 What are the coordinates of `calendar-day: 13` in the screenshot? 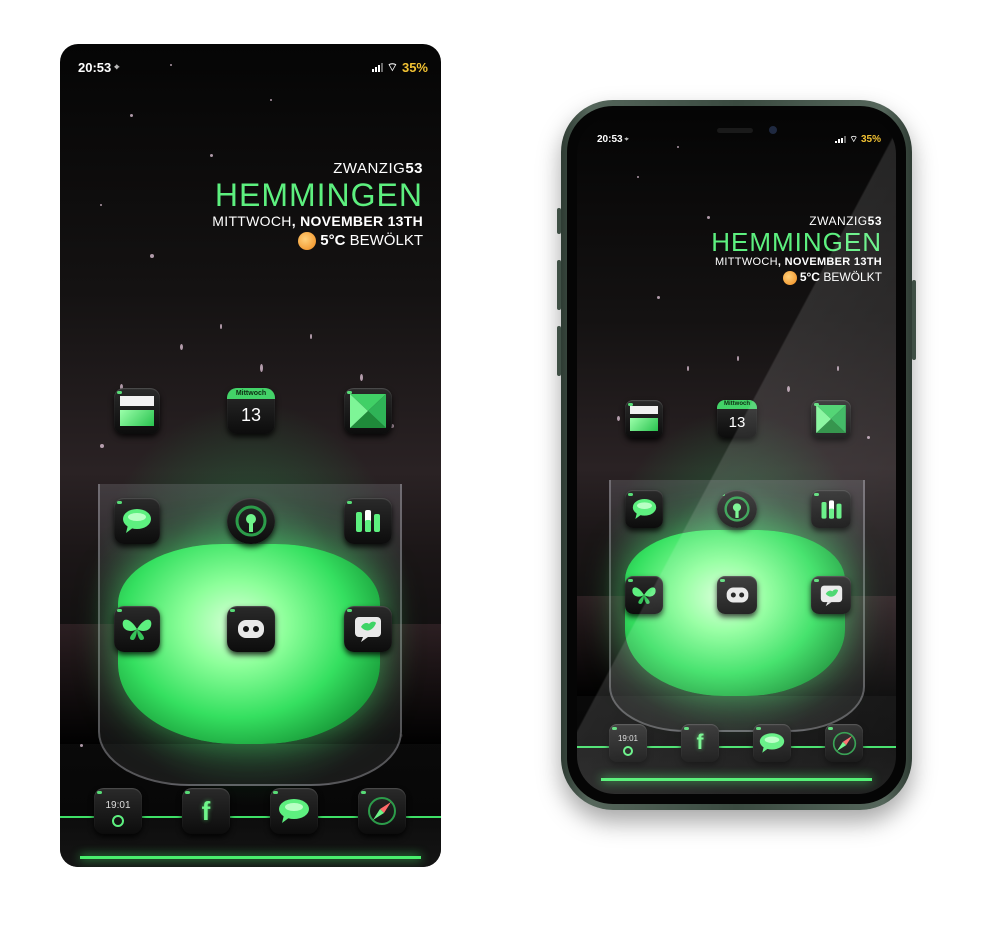 It's located at (251, 414).